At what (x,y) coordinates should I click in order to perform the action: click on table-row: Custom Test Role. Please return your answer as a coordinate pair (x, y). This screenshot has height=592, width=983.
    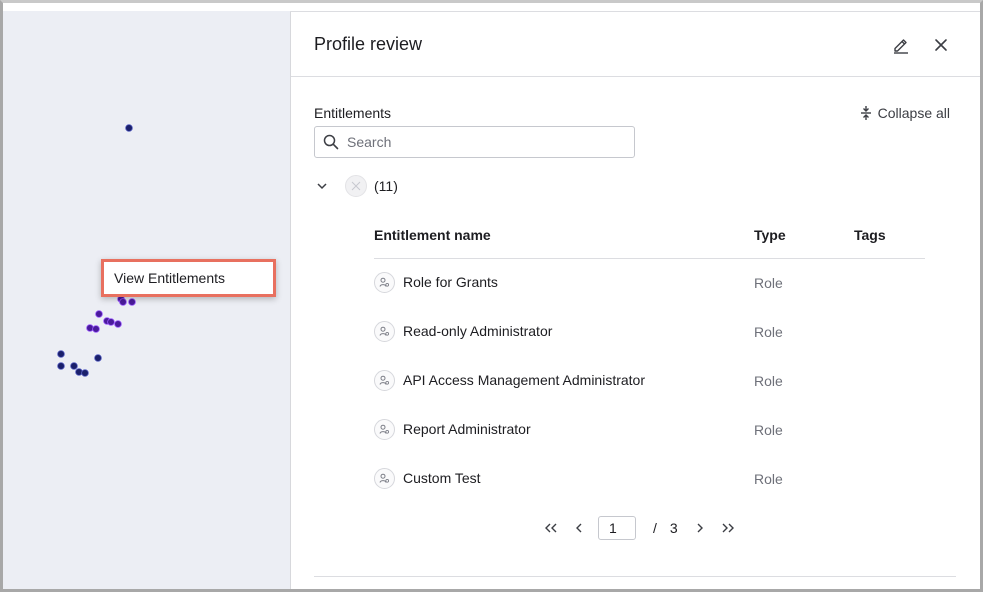
    Looking at the image, I should click on (649, 479).